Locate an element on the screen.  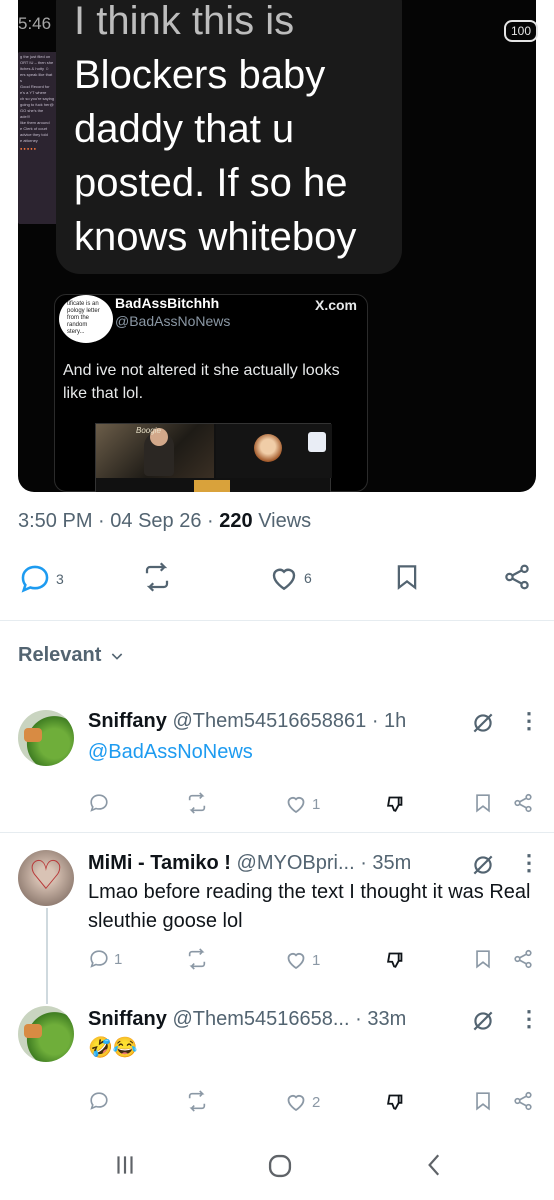
chevron-down-icon is located at coordinates (117, 656).